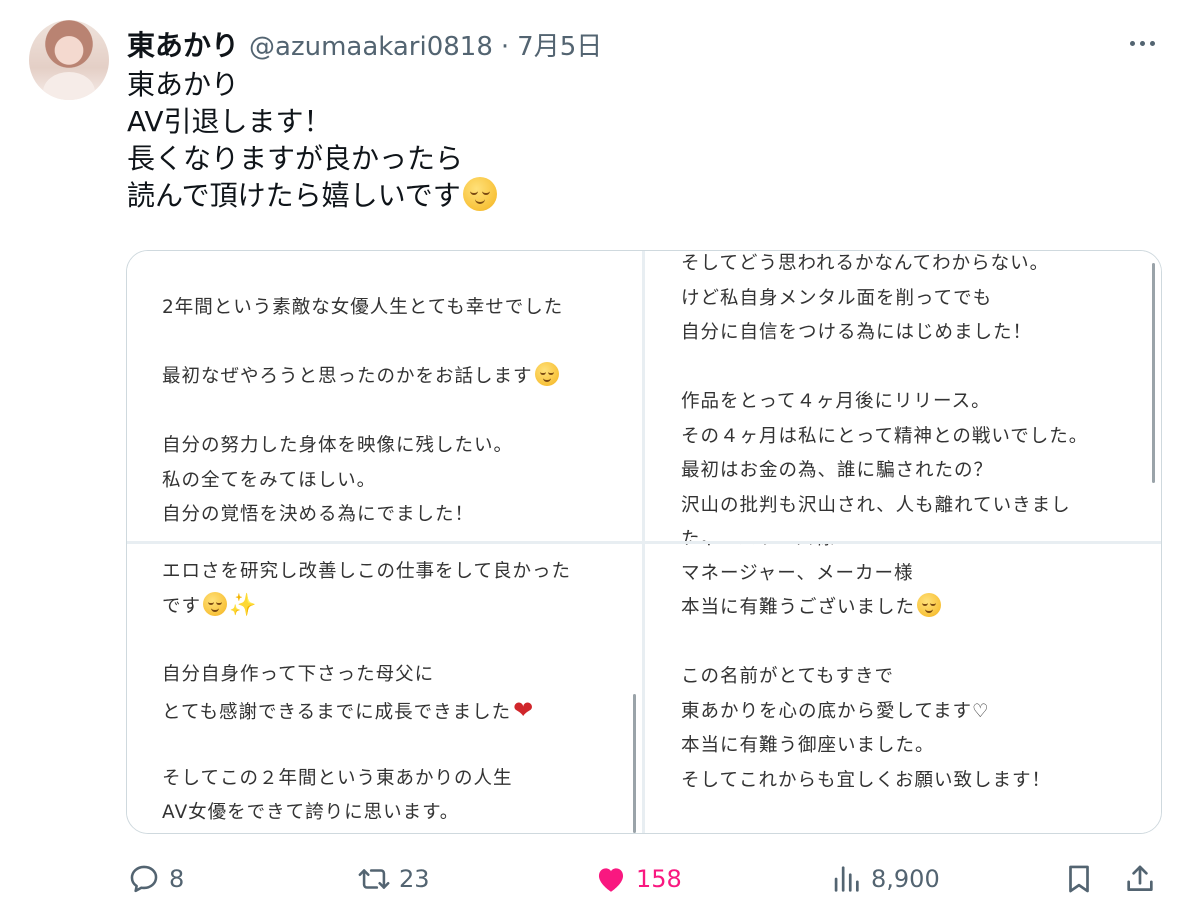 The image size is (1196, 912). What do you see at coordinates (183, 84) in the screenshot?
I see `tweet-line: 東あかり` at bounding box center [183, 84].